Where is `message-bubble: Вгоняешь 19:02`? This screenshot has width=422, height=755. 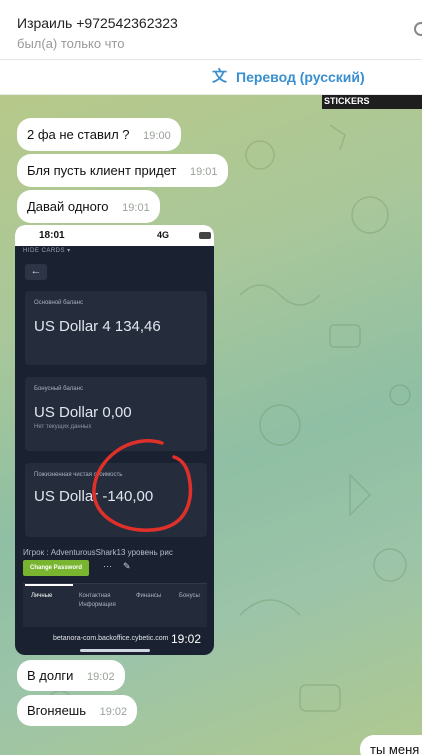 message-bubble: Вгоняешь 19:02 is located at coordinates (77, 710).